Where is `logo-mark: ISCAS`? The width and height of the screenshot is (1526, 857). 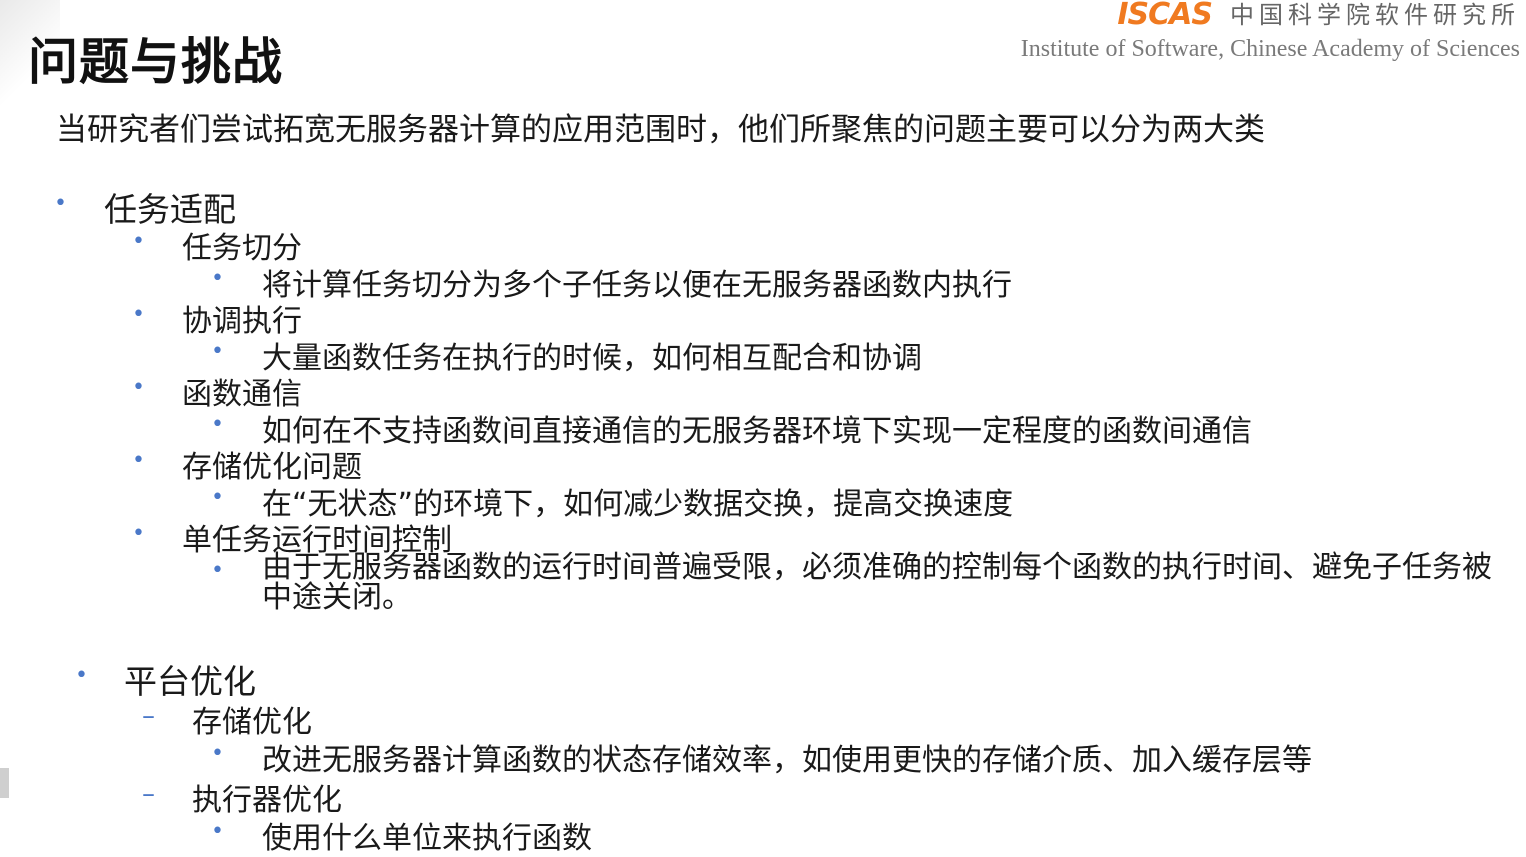 logo-mark: ISCAS is located at coordinates (1165, 16).